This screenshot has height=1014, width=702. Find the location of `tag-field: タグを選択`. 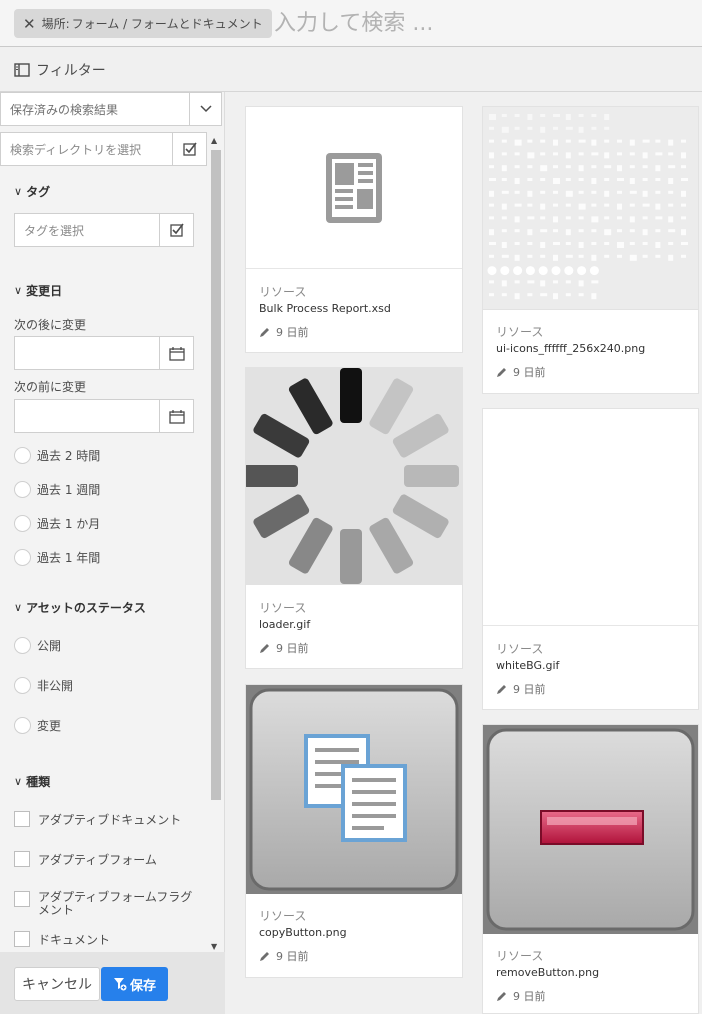

tag-field: タグを選択 is located at coordinates (104, 230).